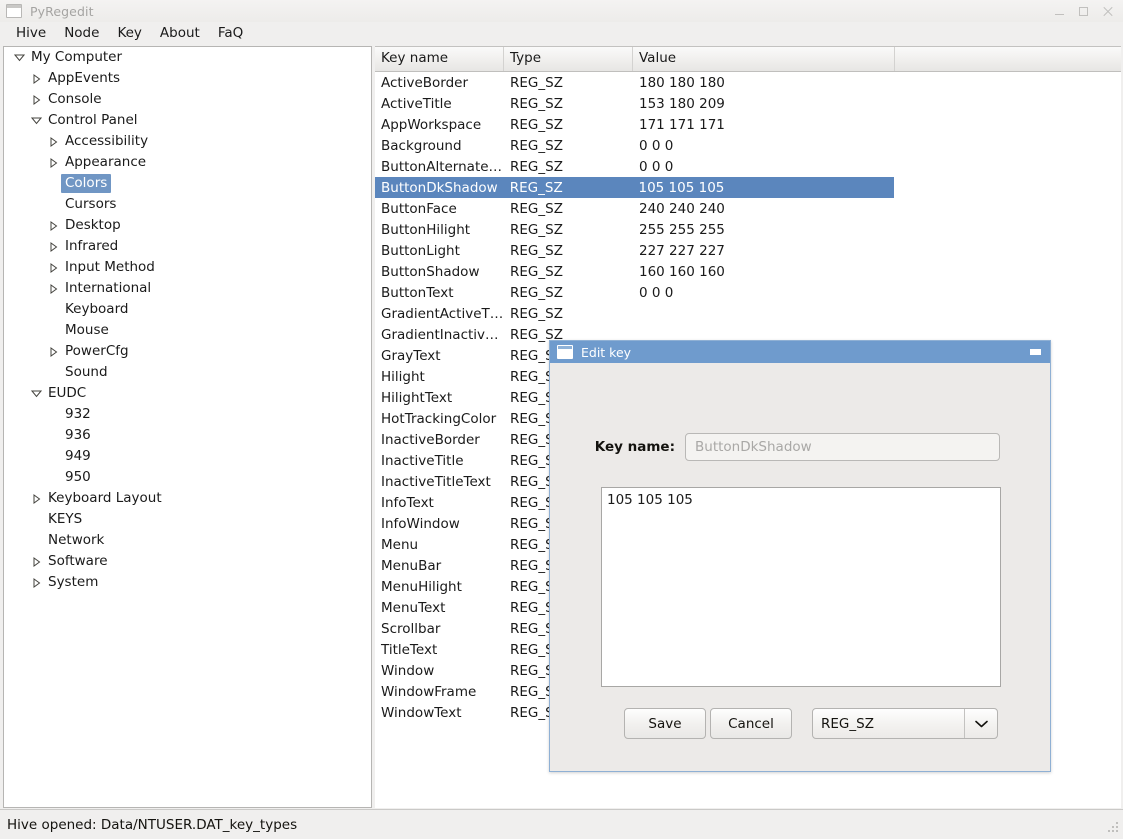 The height and width of the screenshot is (839, 1123). Describe the element at coordinates (187, 582) in the screenshot. I see `tree-item-system: System` at that location.